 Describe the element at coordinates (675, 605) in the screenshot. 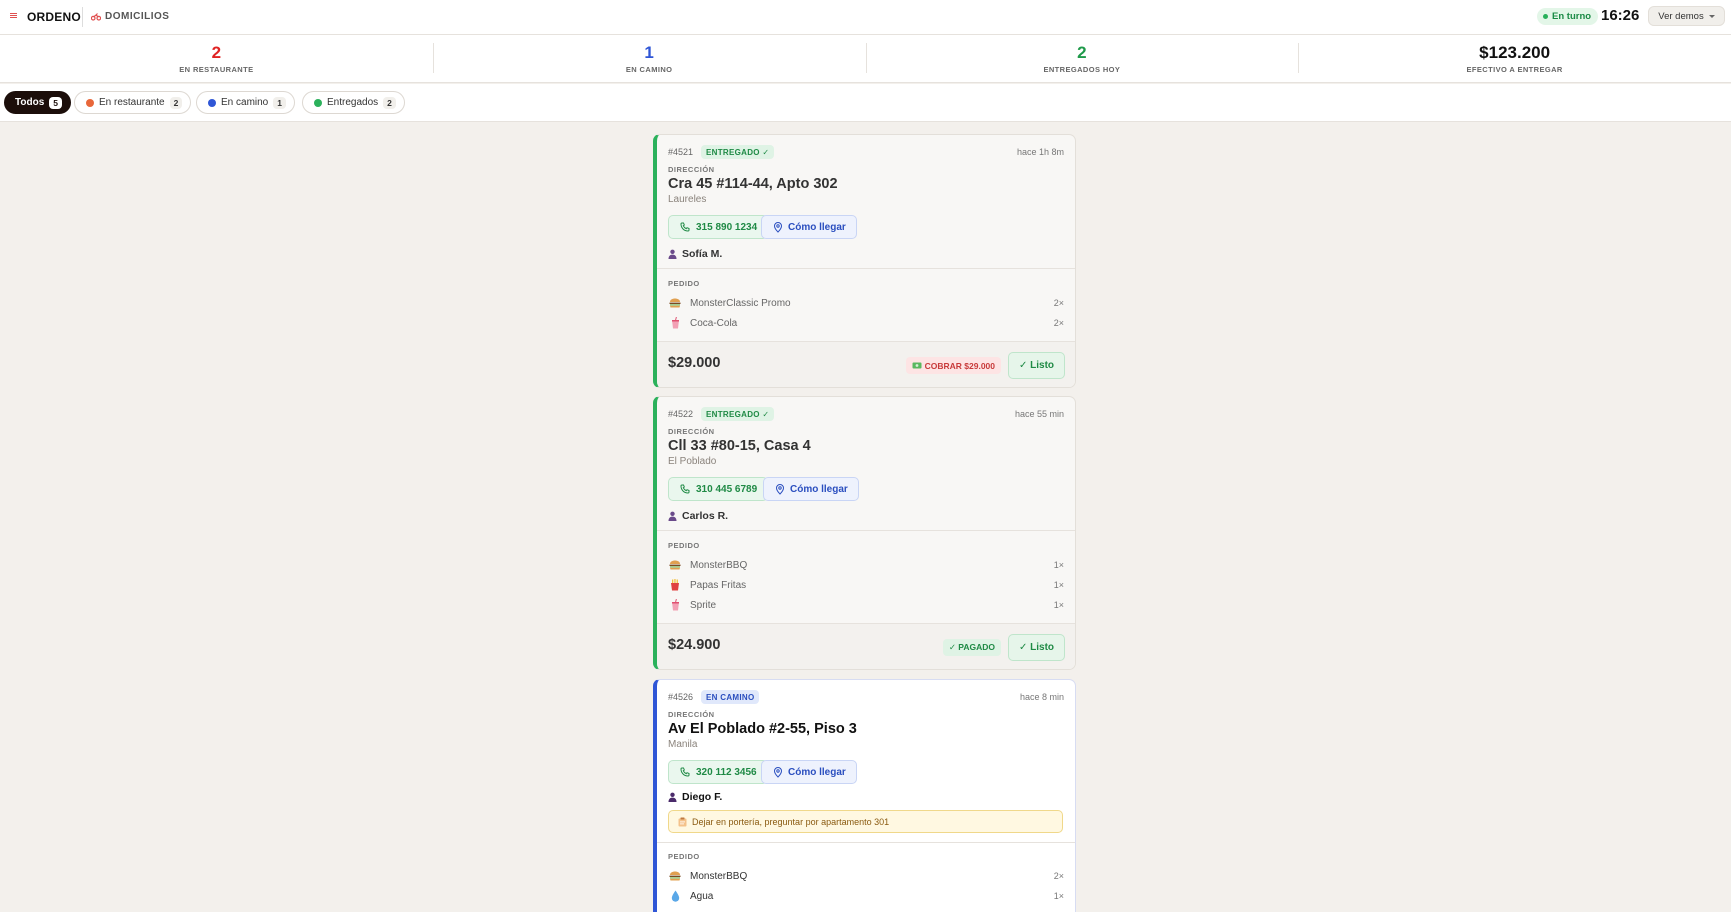

I see `drink-icon` at that location.